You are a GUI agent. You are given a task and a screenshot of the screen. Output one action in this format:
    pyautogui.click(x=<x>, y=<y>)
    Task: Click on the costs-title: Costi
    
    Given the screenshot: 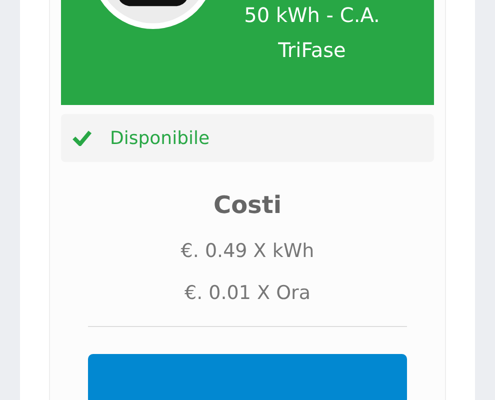 What is the action you would take?
    pyautogui.click(x=247, y=205)
    